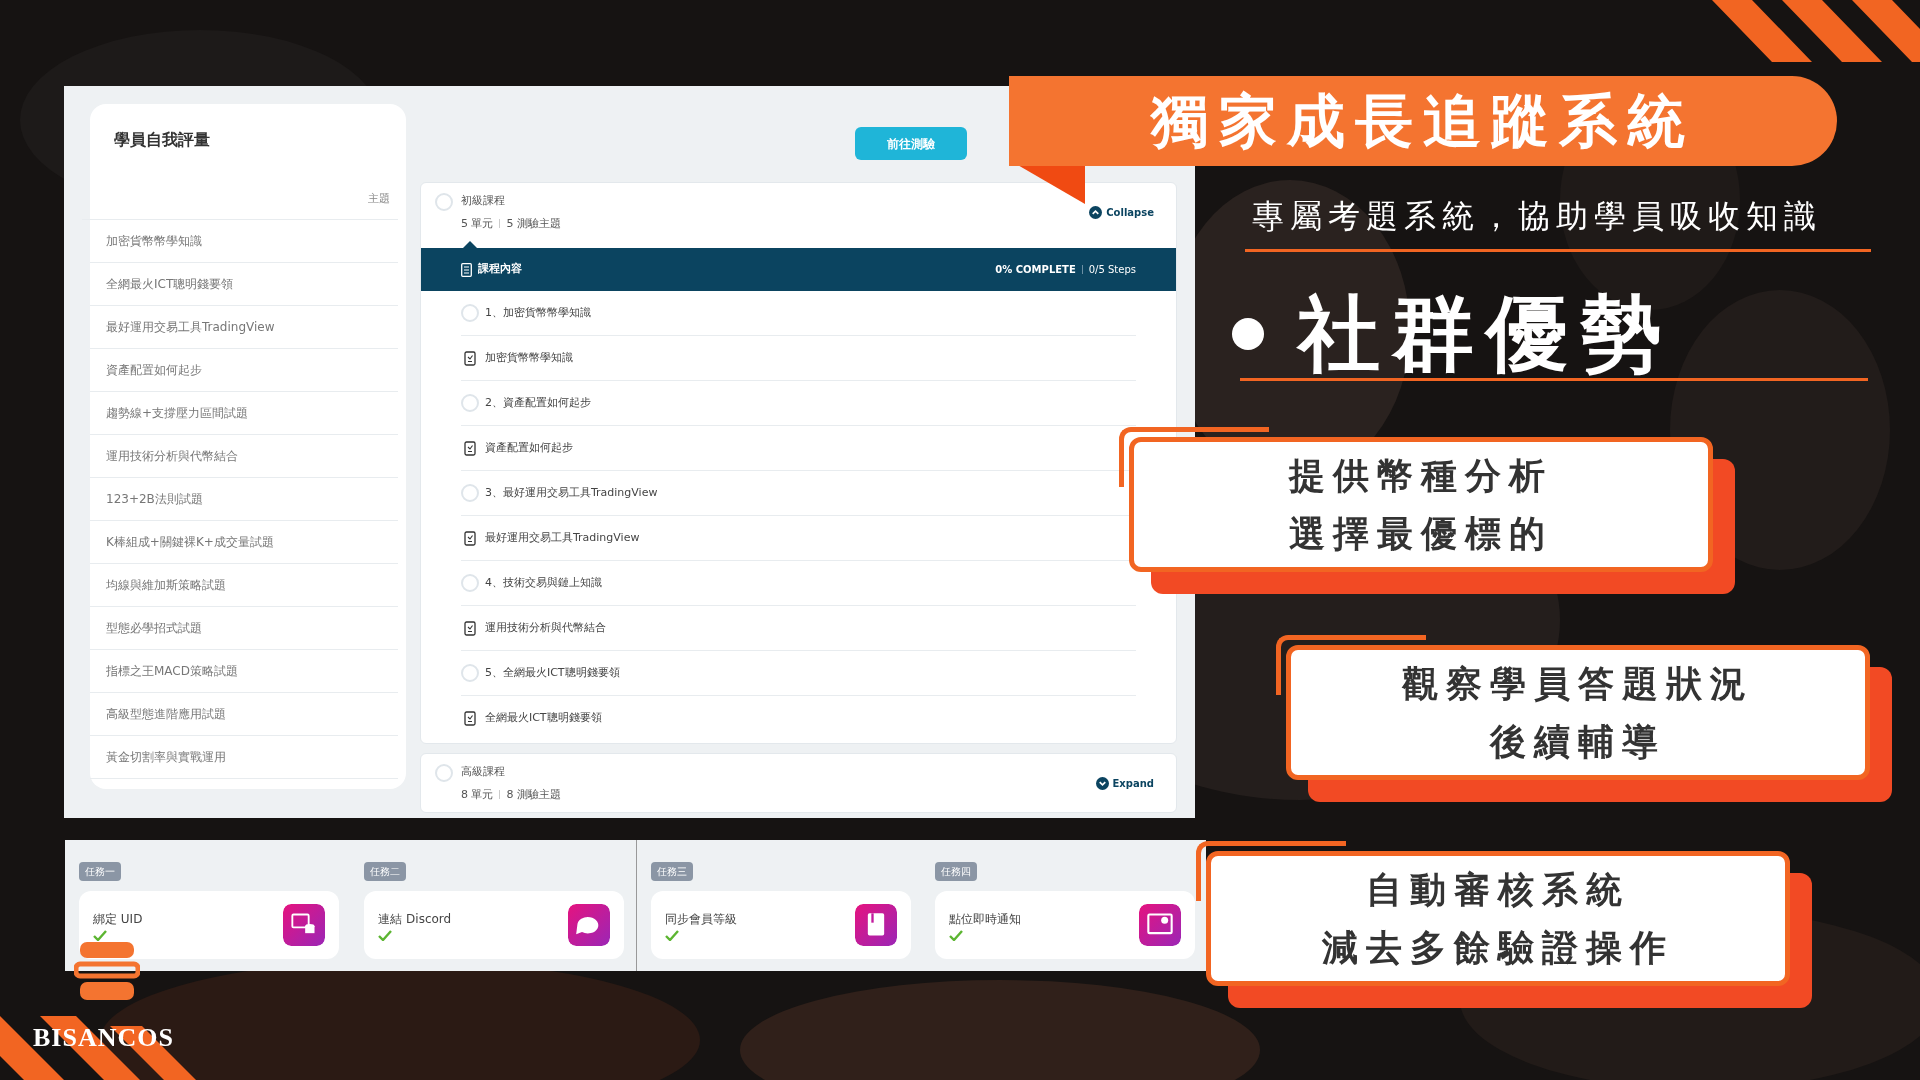 Image resolution: width=1920 pixels, height=1080 pixels. What do you see at coordinates (1423, 121) in the screenshot?
I see `title-banner: 獨家成長追蹤系統` at bounding box center [1423, 121].